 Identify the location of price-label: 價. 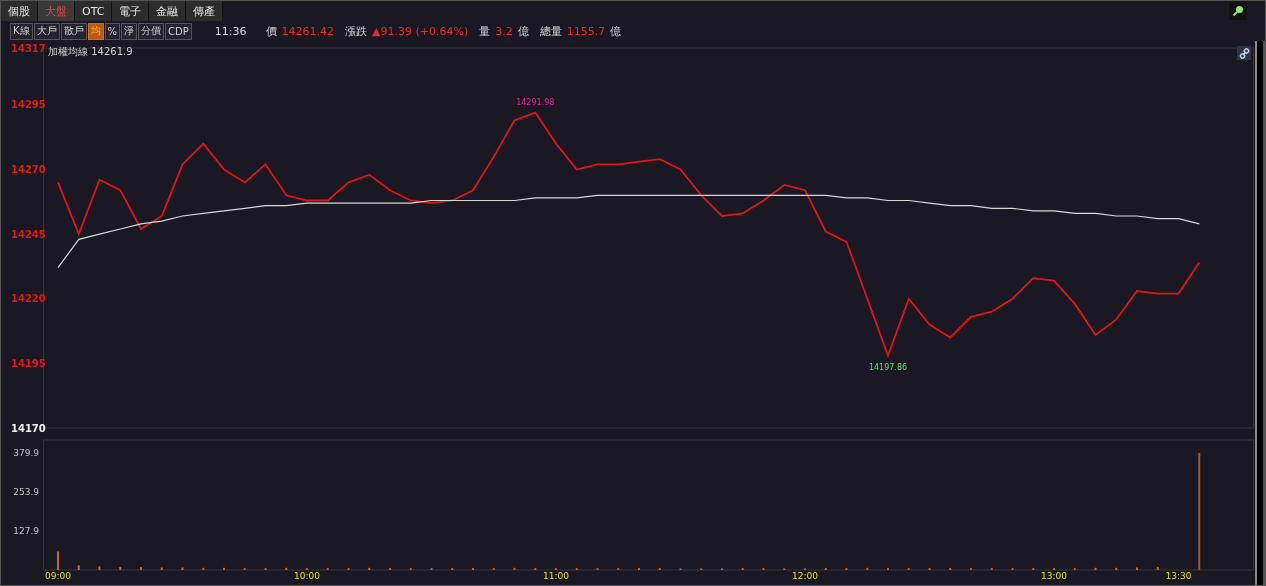
(271, 31).